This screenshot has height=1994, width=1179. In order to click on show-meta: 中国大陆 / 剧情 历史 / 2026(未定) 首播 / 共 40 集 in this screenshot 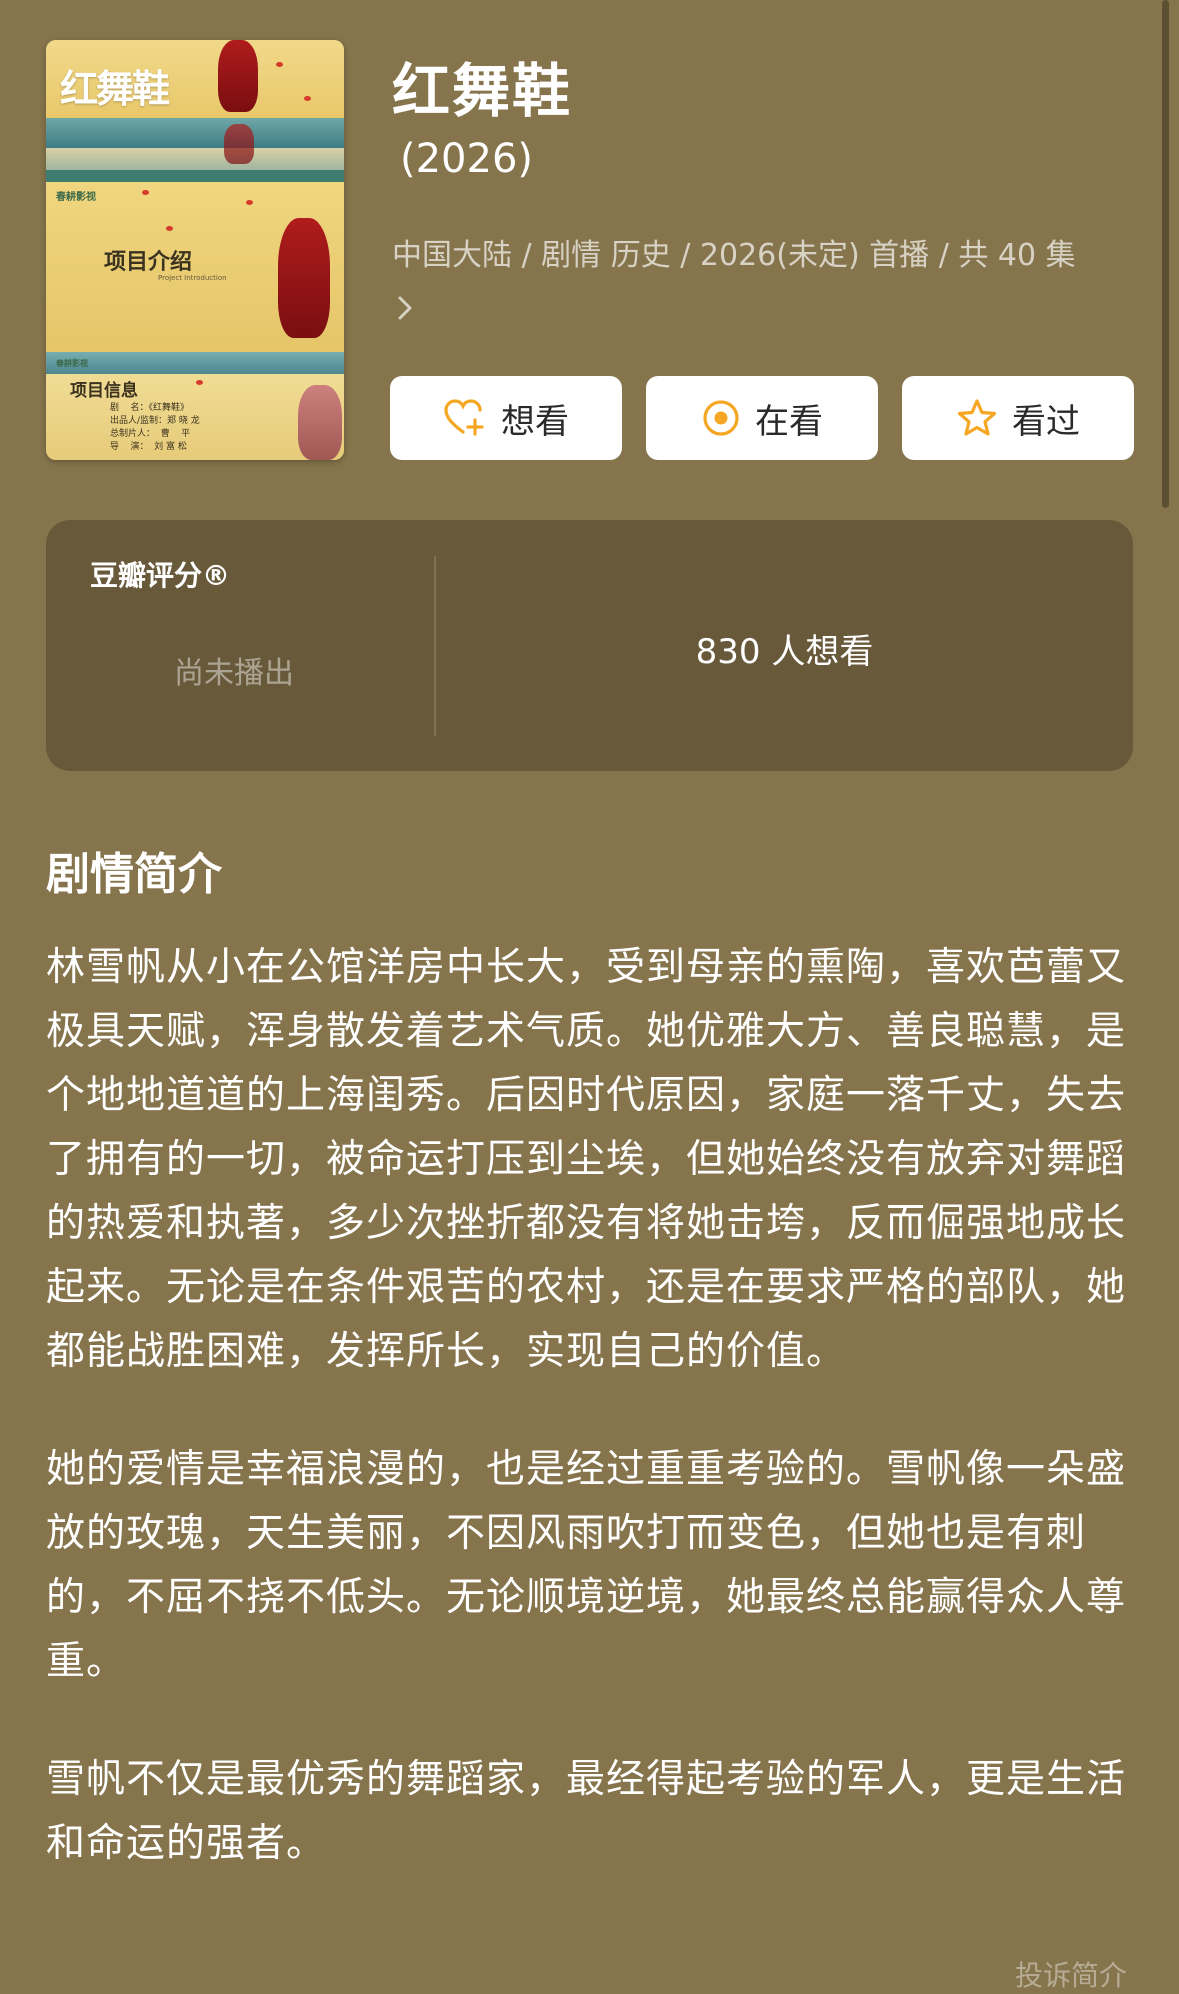, I will do `click(742, 284)`.